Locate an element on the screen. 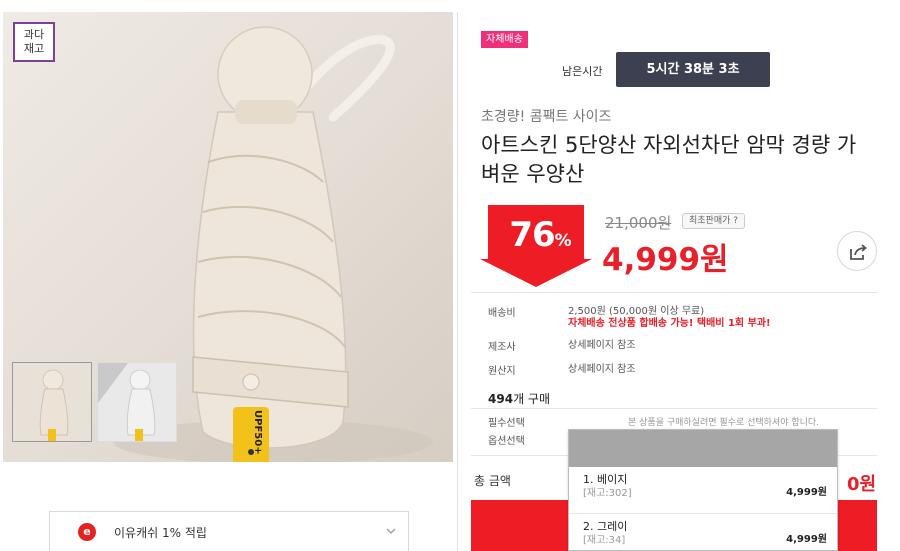 This screenshot has height=551, width=900. share-button is located at coordinates (857, 251).